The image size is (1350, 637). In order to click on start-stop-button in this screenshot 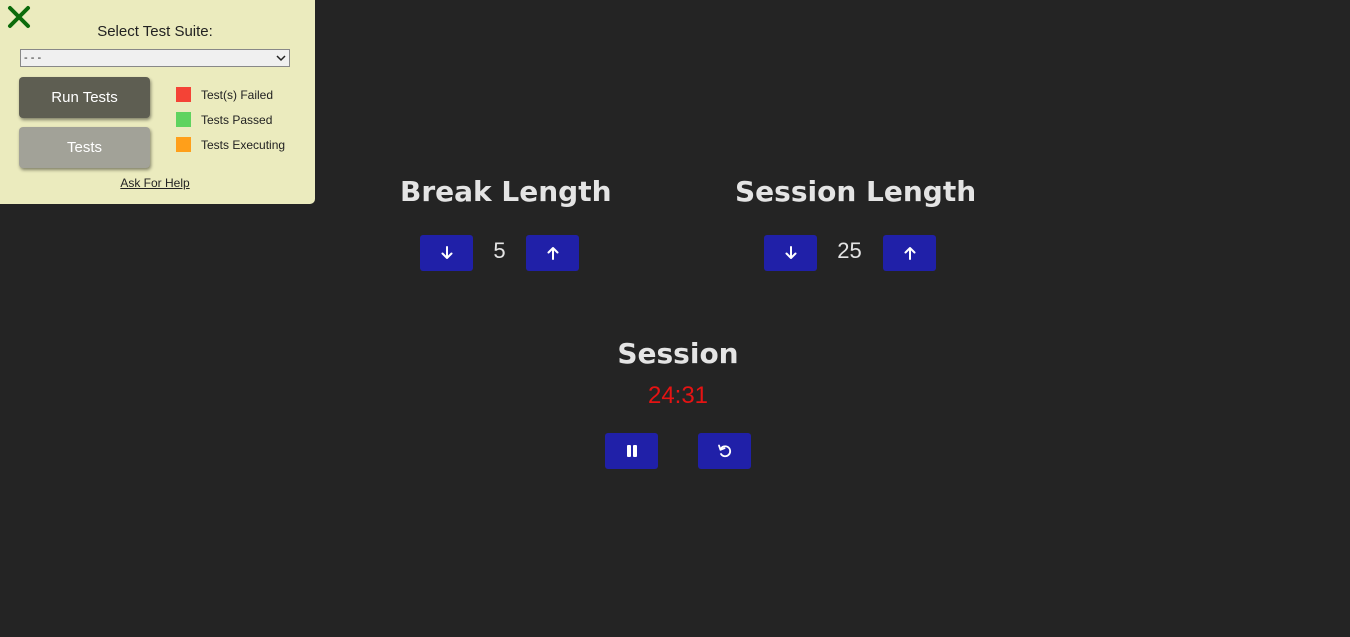, I will do `click(631, 451)`.